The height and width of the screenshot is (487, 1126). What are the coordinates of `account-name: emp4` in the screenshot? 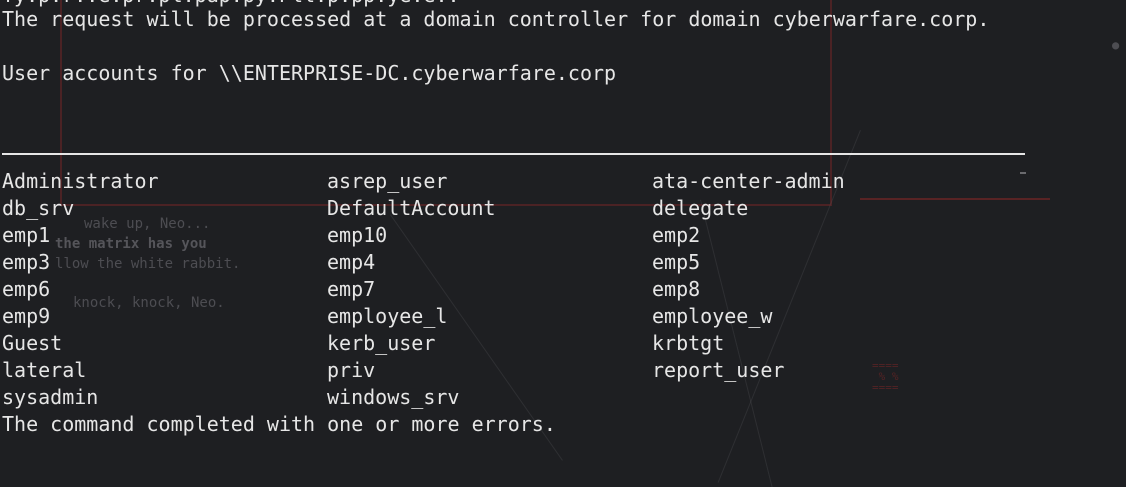 It's located at (351, 262).